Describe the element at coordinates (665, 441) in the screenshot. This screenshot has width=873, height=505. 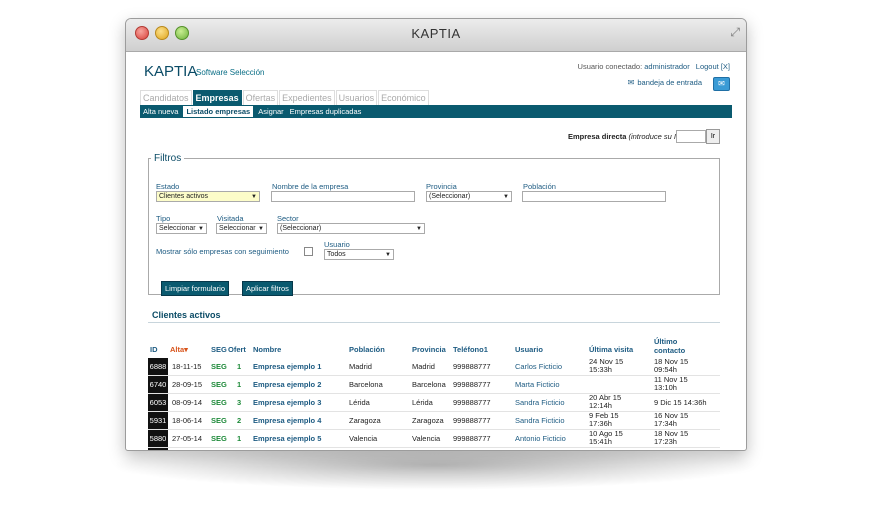
I see `row-contacto-time: 17:23h` at that location.